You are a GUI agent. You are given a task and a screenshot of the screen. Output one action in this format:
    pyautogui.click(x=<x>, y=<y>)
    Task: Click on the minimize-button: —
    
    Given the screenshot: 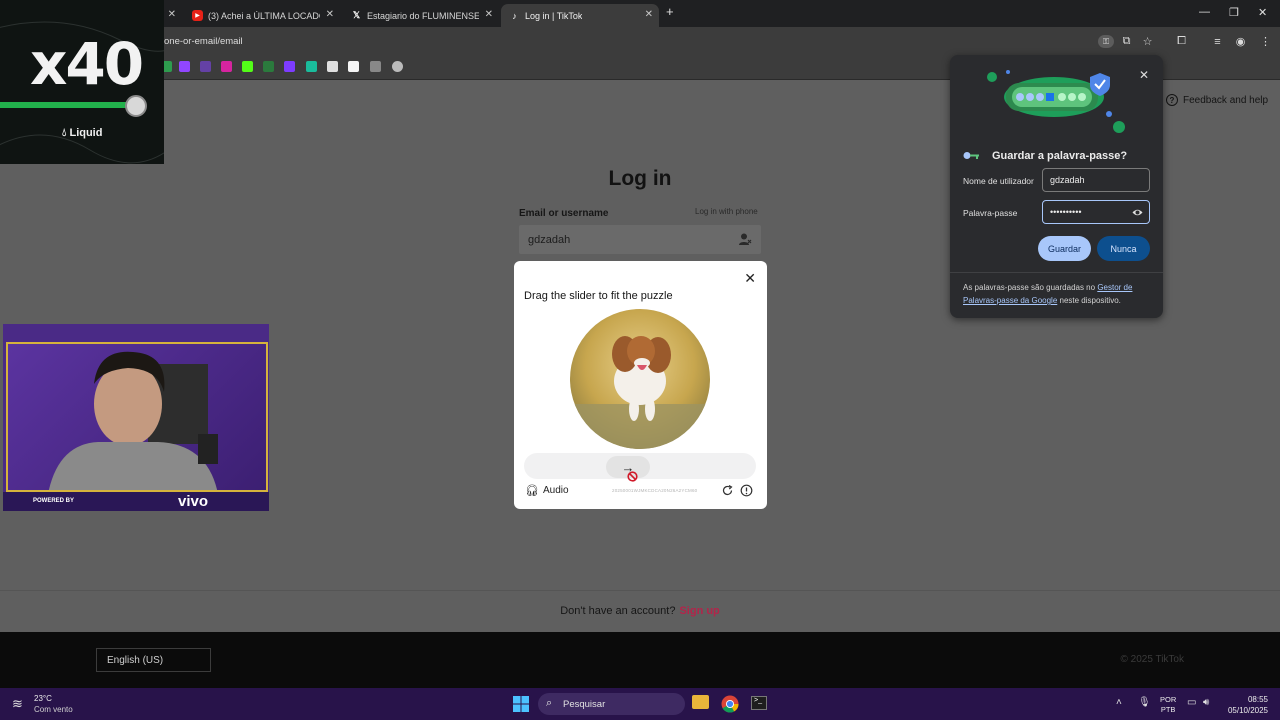 What is the action you would take?
    pyautogui.click(x=1204, y=12)
    